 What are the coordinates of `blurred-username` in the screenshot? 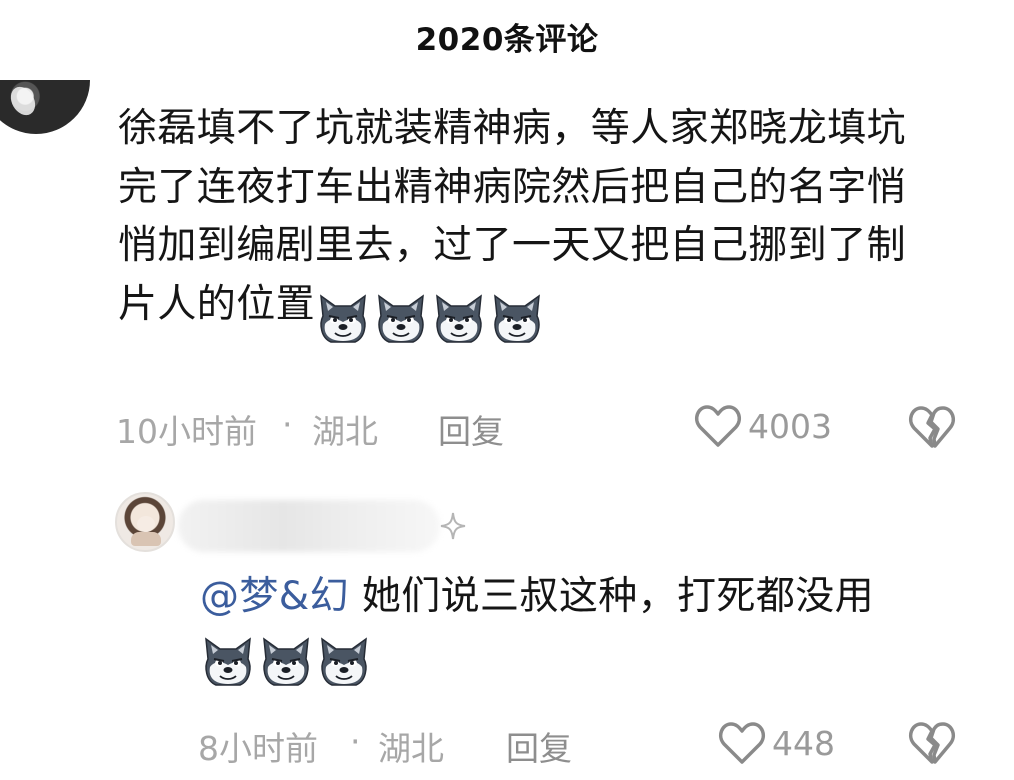 It's located at (309, 526).